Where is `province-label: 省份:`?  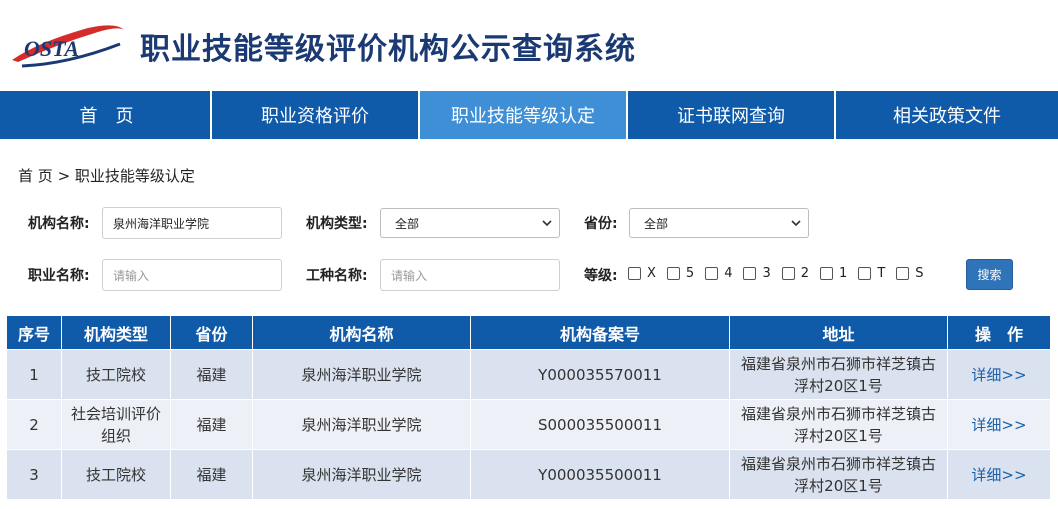 province-label: 省份: is located at coordinates (601, 224).